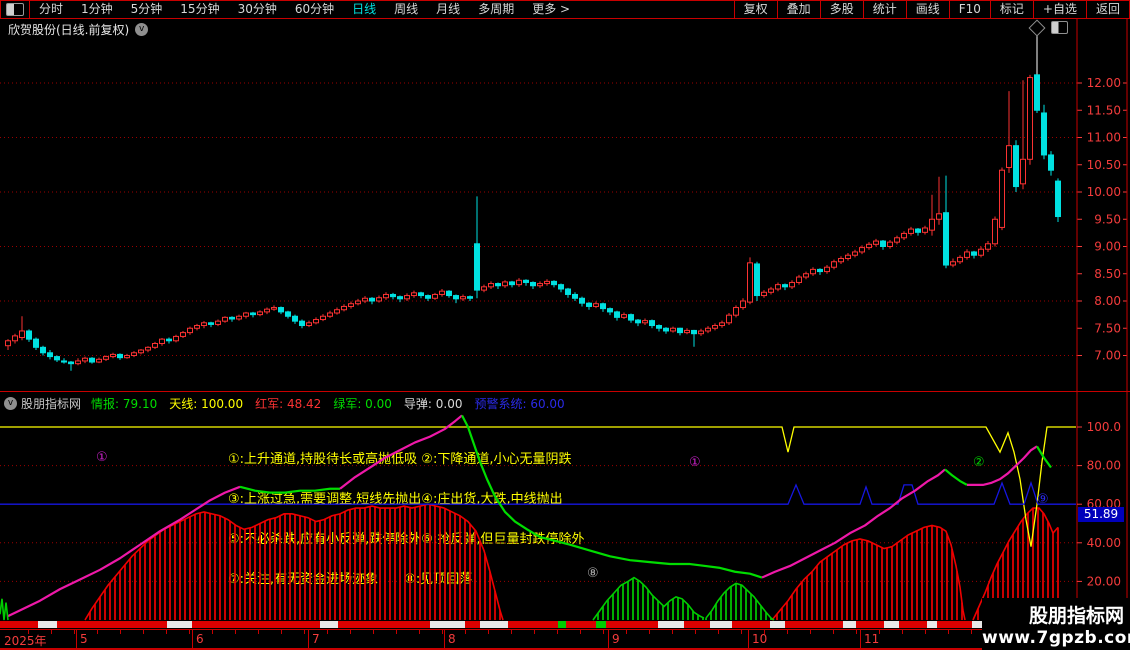  I want to click on tool-item-7: 标记, so click(1011, 9).